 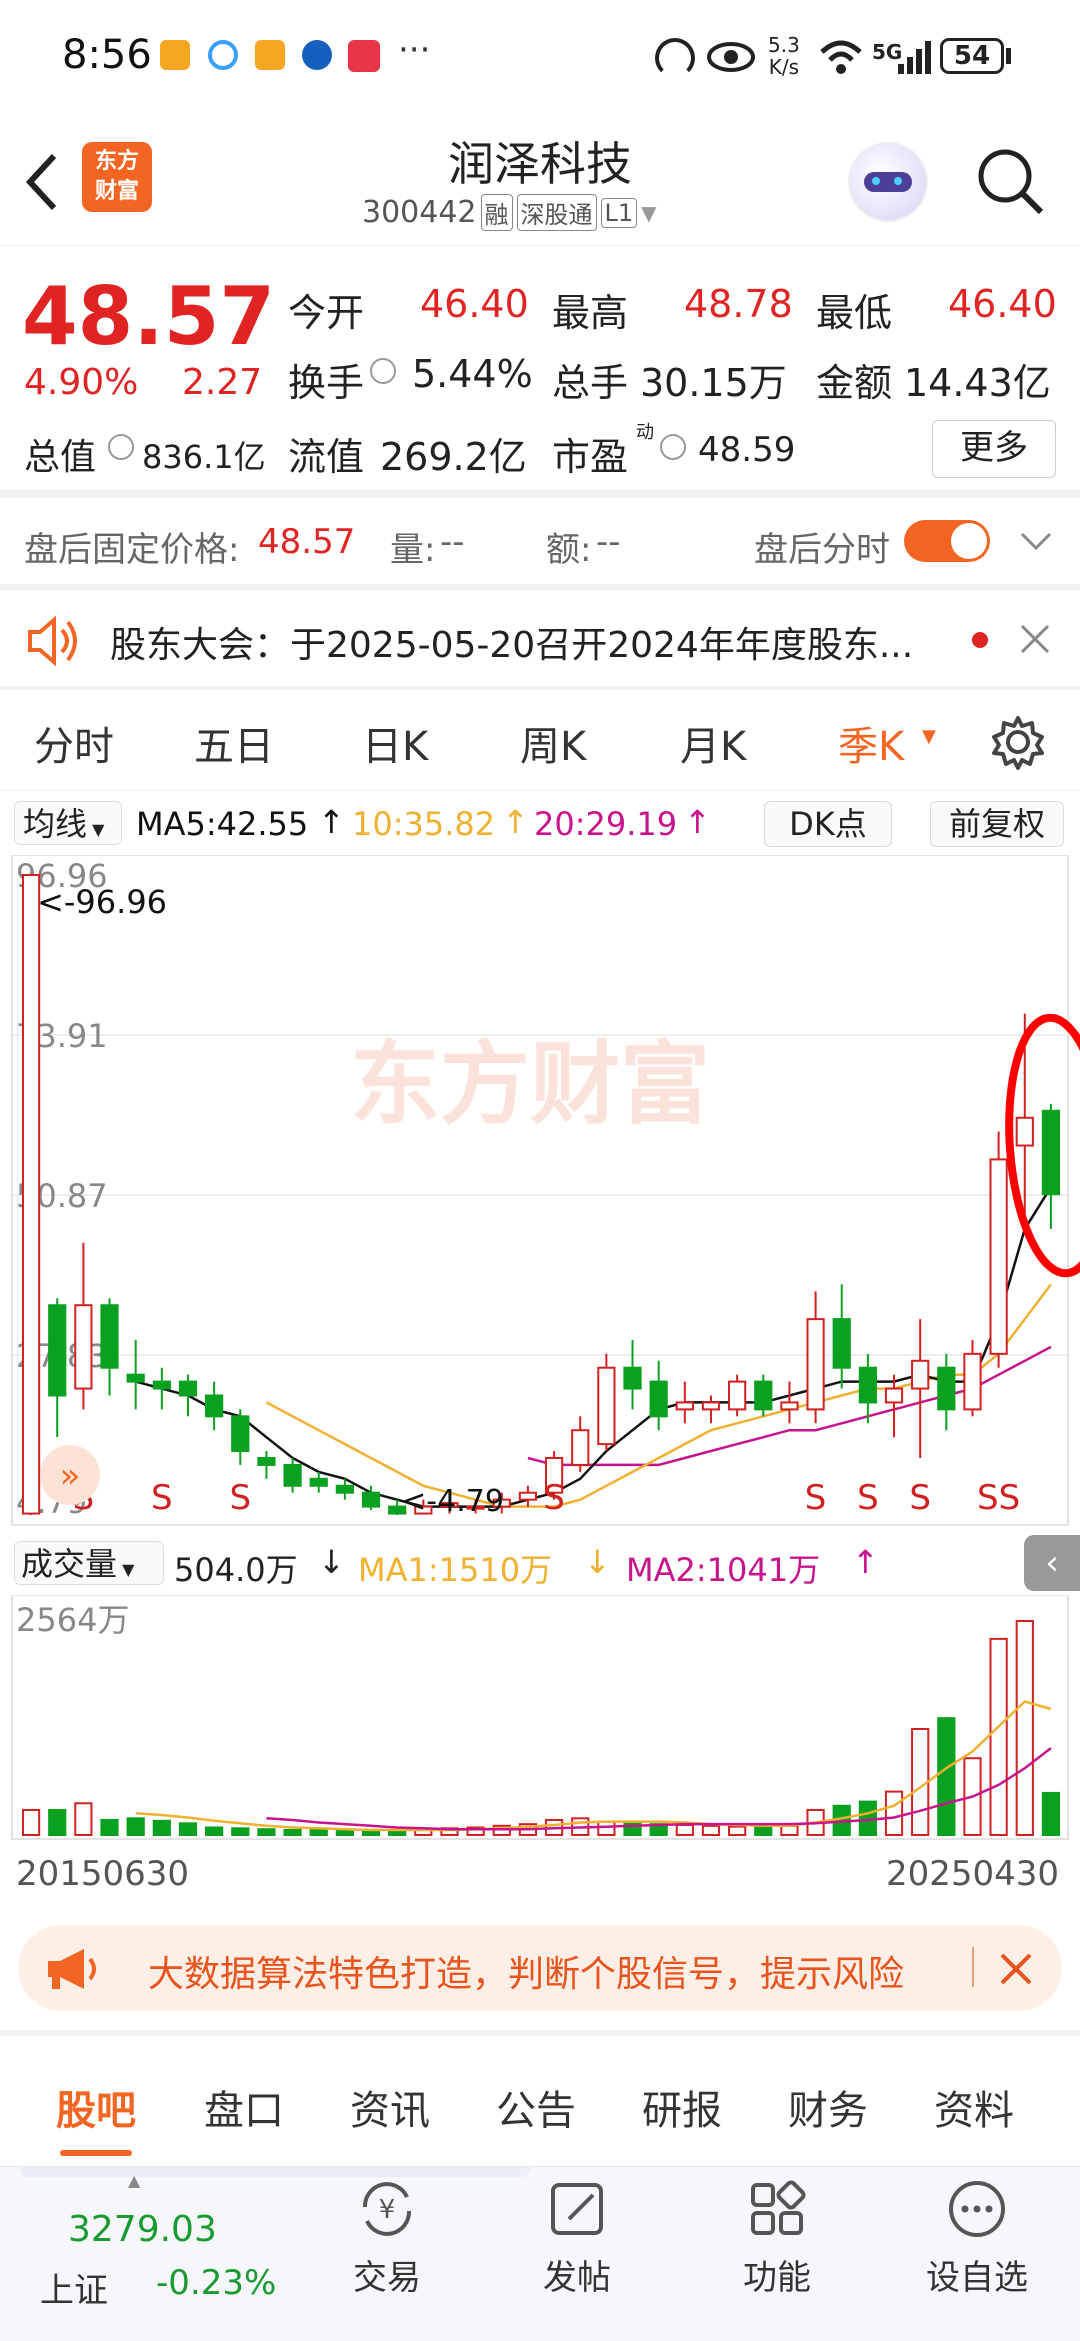 I want to click on tab-dropdown-icon: ▼, so click(x=929, y=736).